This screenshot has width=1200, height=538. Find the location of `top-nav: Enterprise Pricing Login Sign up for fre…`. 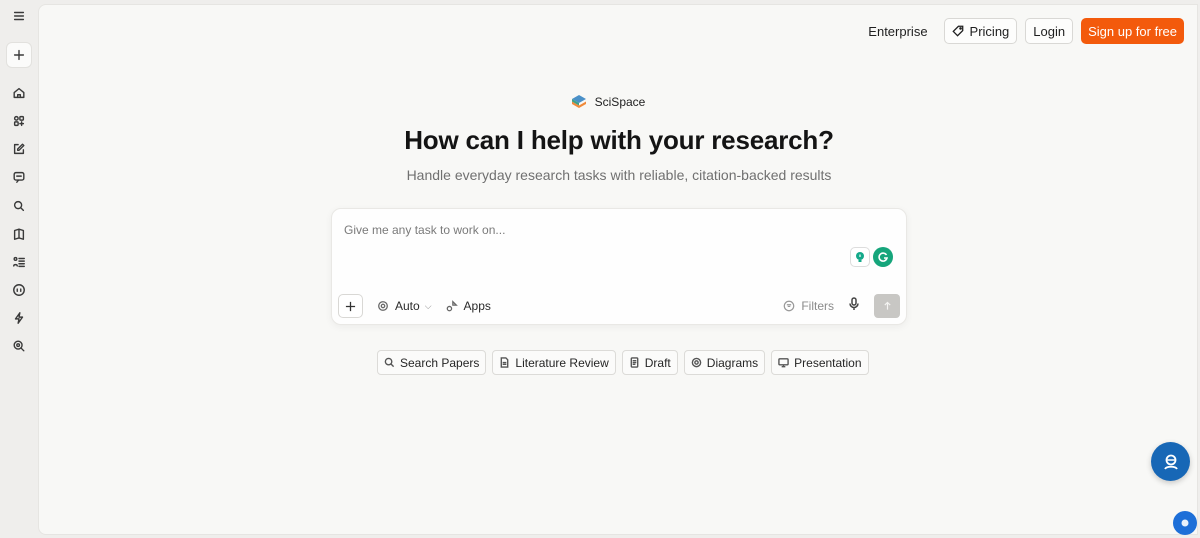

top-nav: Enterprise Pricing Login Sign up for fre… is located at coordinates (1022, 31).